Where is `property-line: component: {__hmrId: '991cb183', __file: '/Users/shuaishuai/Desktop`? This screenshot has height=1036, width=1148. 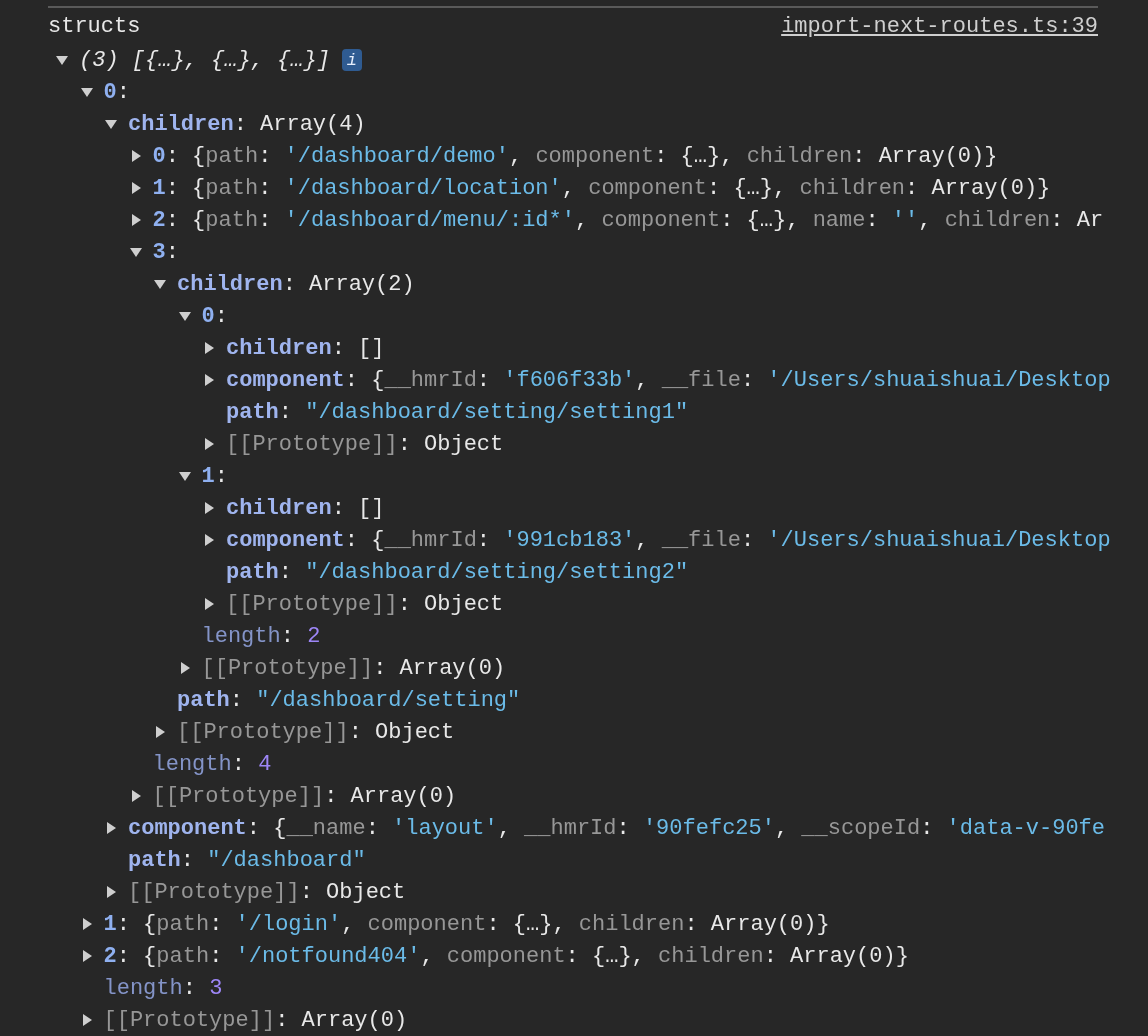 property-line: component: {__hmrId: '991cb183', __file: '/Users/shuaishuai/Desktop is located at coordinates (668, 540).